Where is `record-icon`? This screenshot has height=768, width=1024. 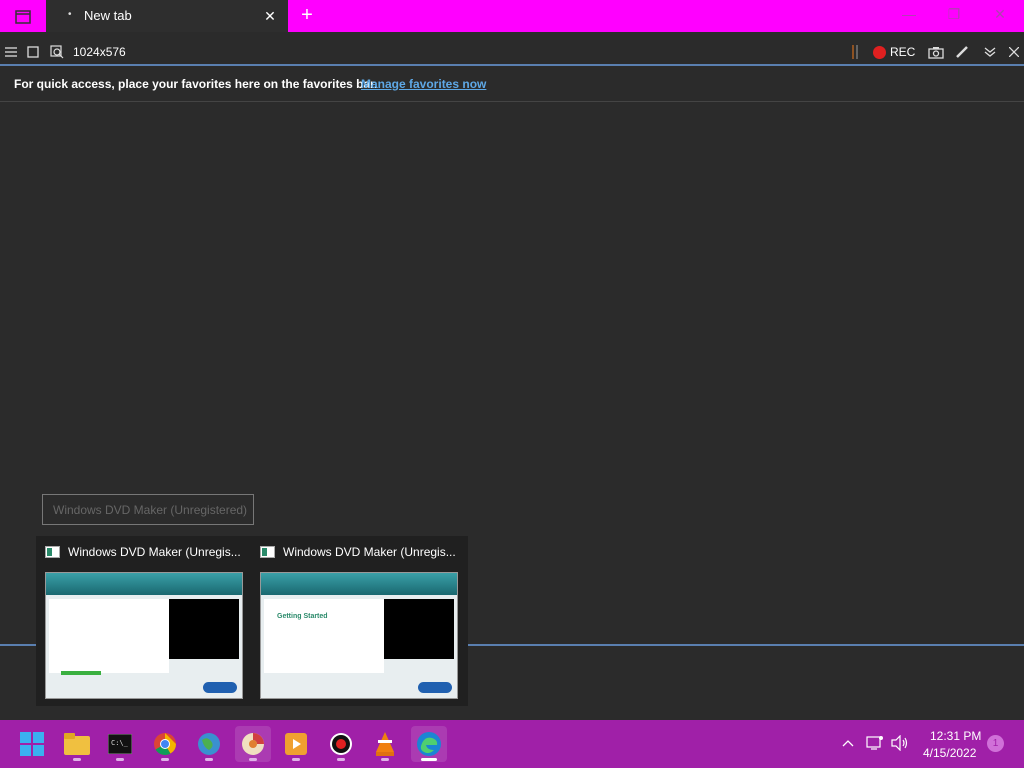
record-icon is located at coordinates (879, 52).